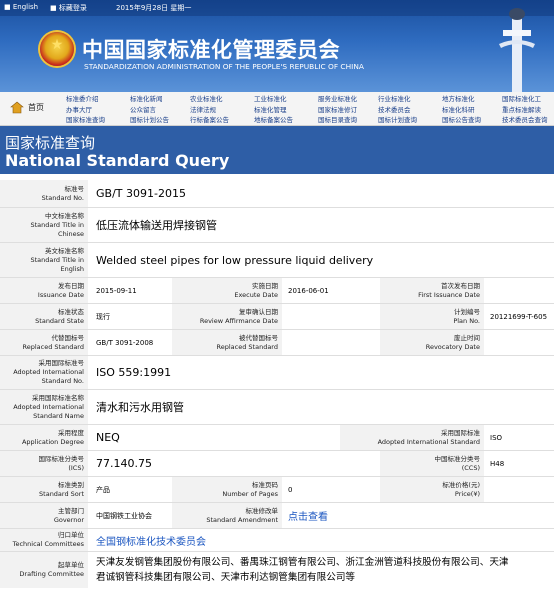  What do you see at coordinates (458, 109) in the screenshot?
I see `nav-item-row2-6: 标准化科研` at bounding box center [458, 109].